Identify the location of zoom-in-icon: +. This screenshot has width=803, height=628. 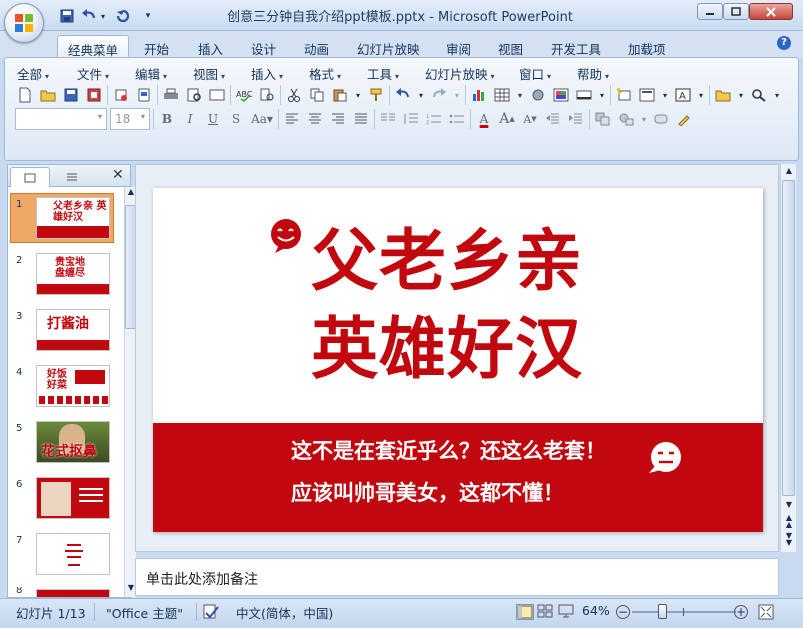
(741, 612).